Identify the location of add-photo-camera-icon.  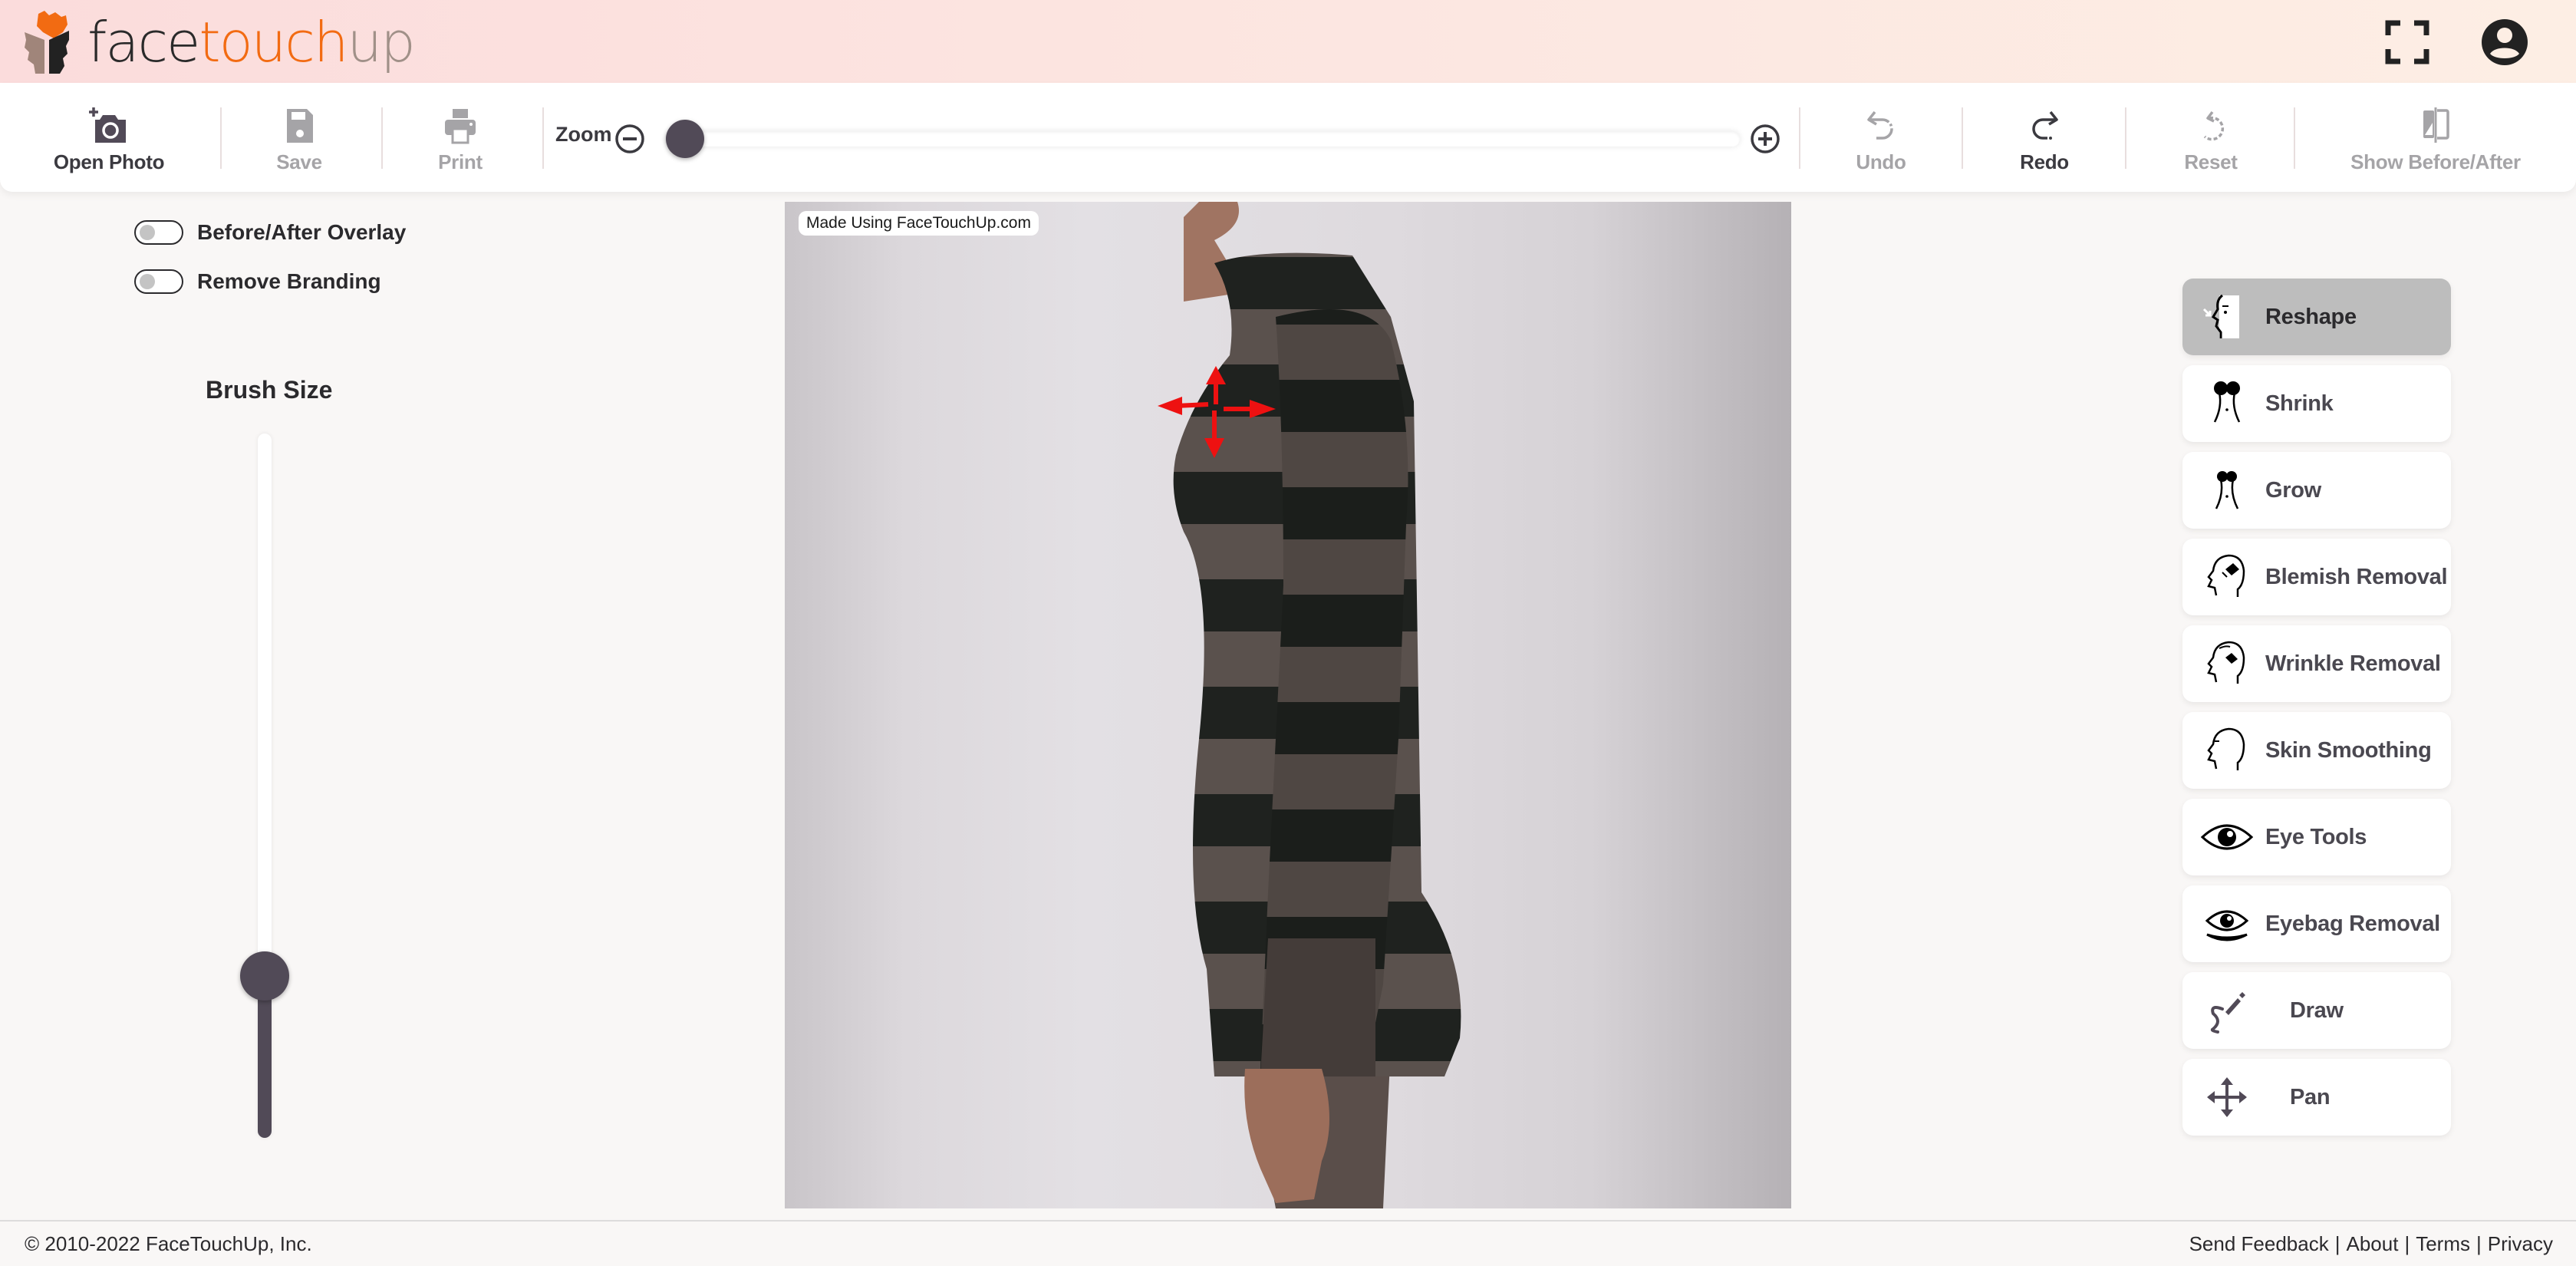
(107, 125).